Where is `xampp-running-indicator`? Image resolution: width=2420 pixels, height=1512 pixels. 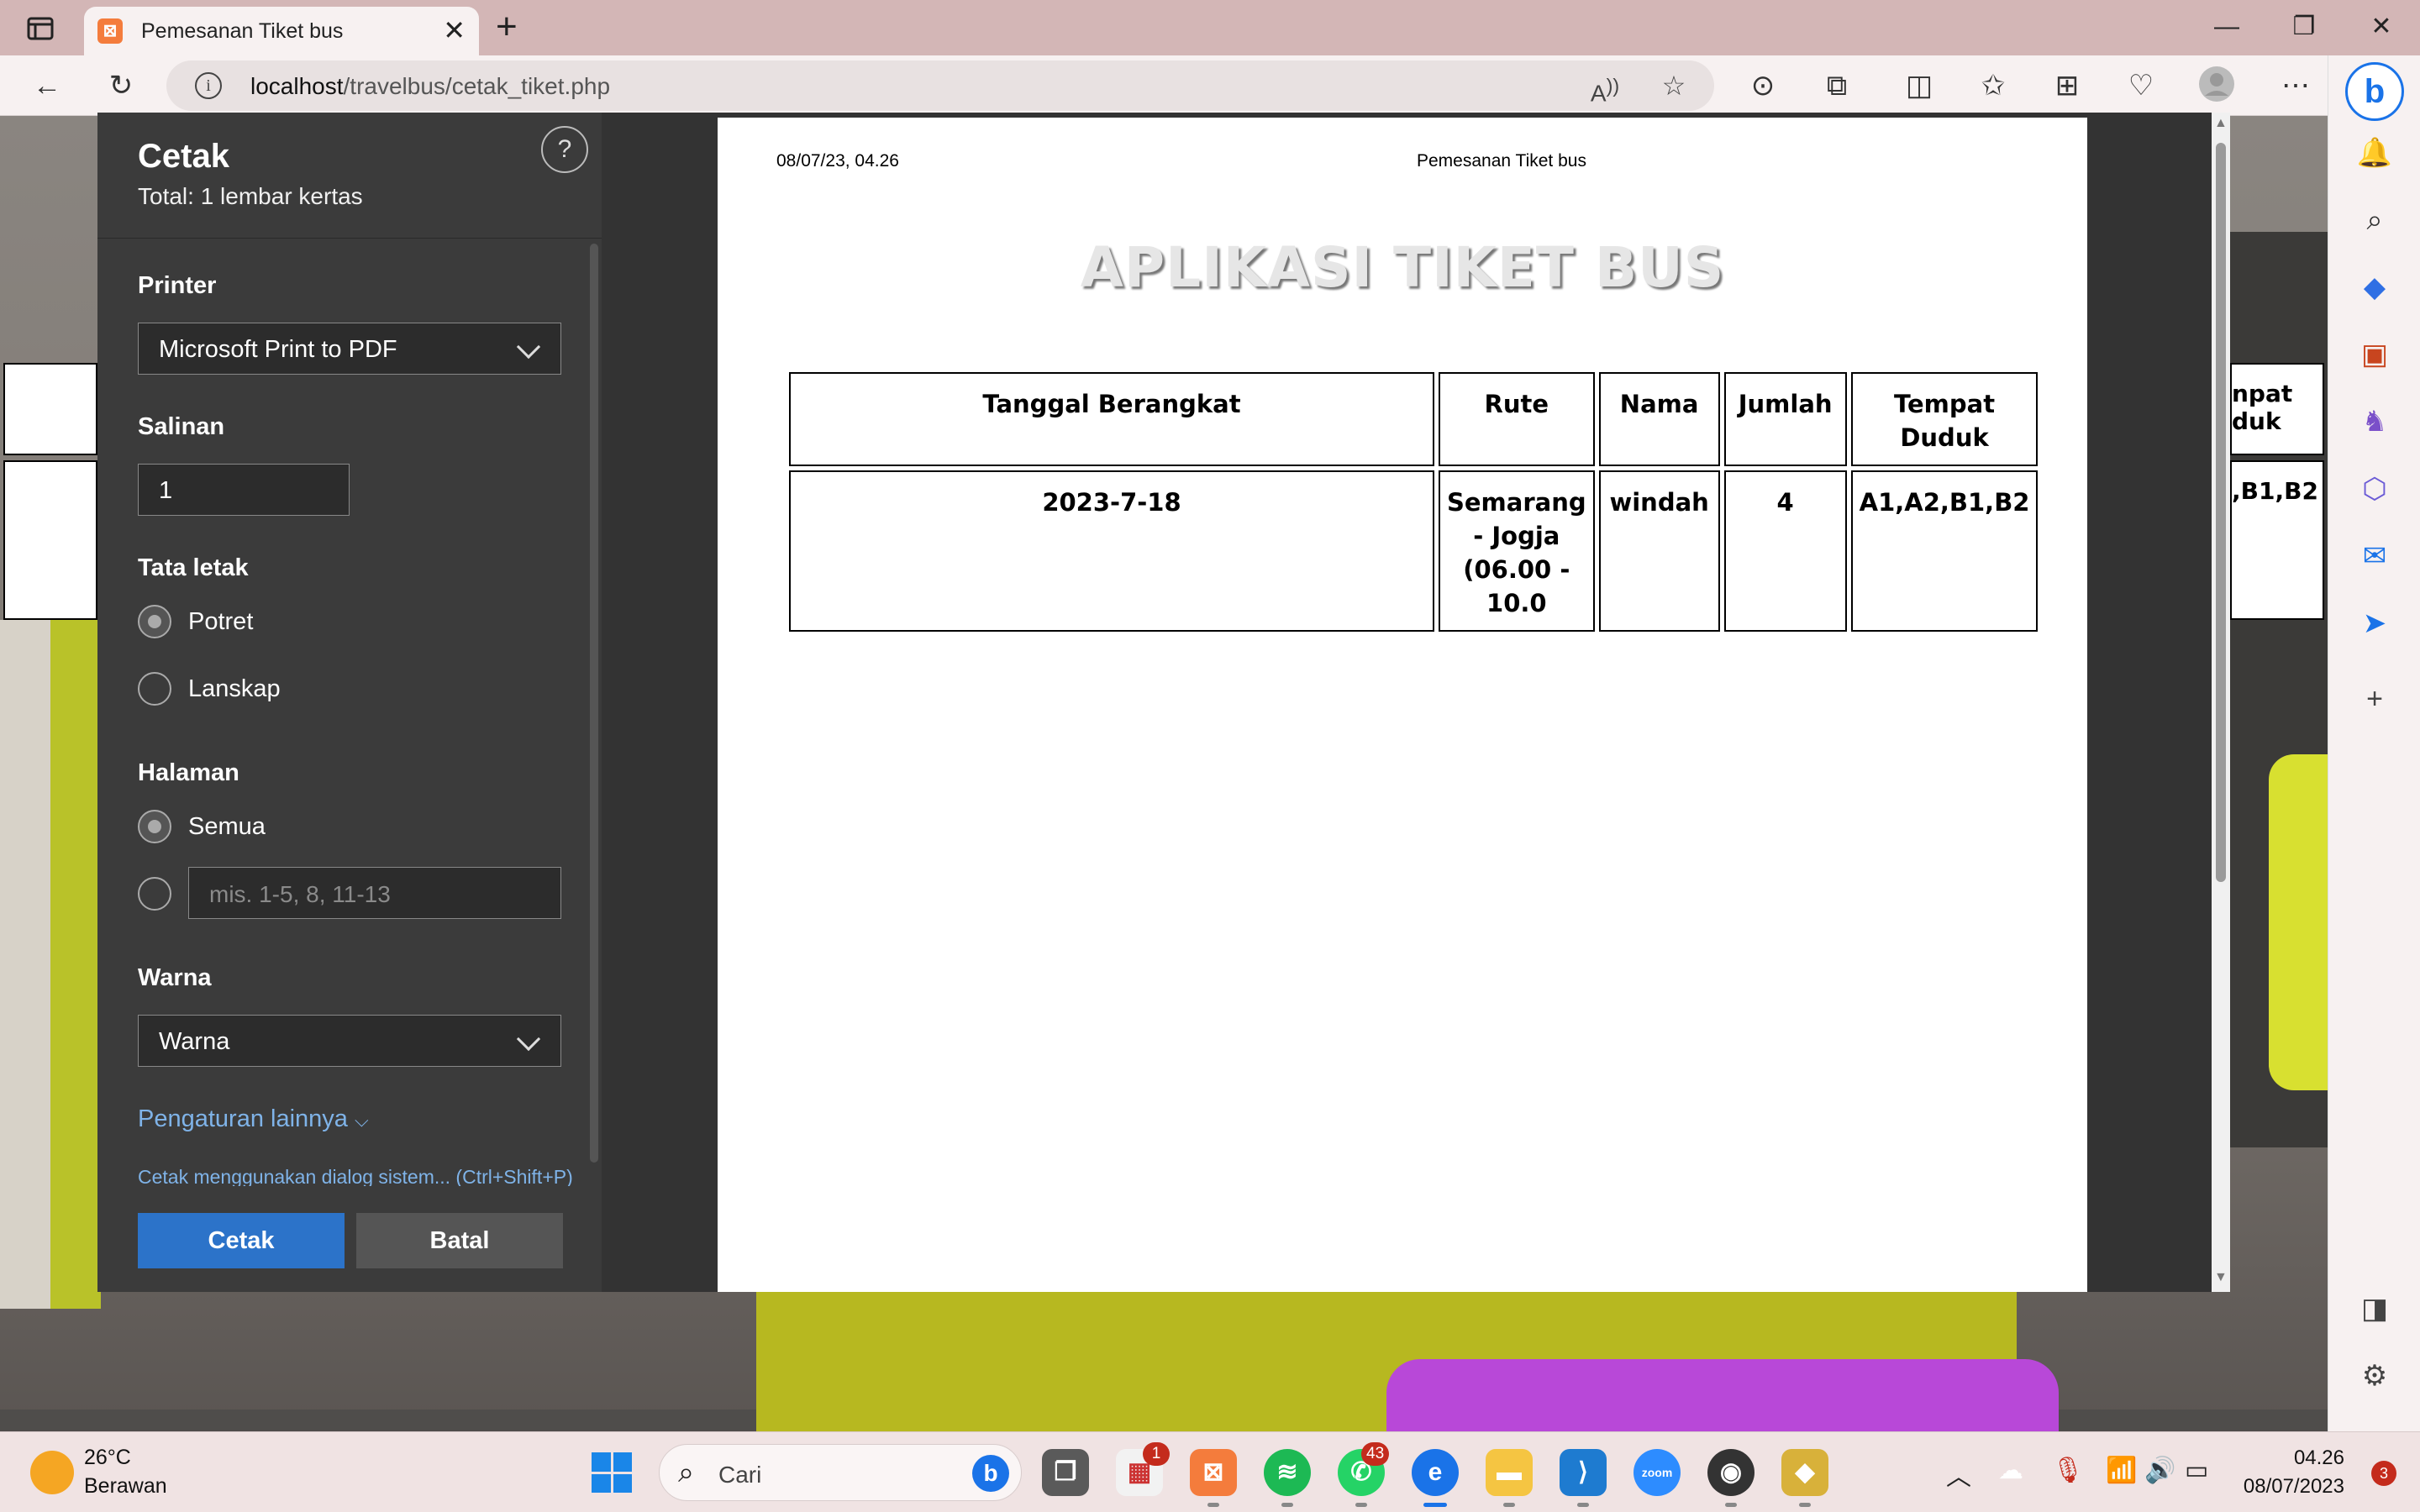
xampp-running-indicator is located at coordinates (1213, 1505).